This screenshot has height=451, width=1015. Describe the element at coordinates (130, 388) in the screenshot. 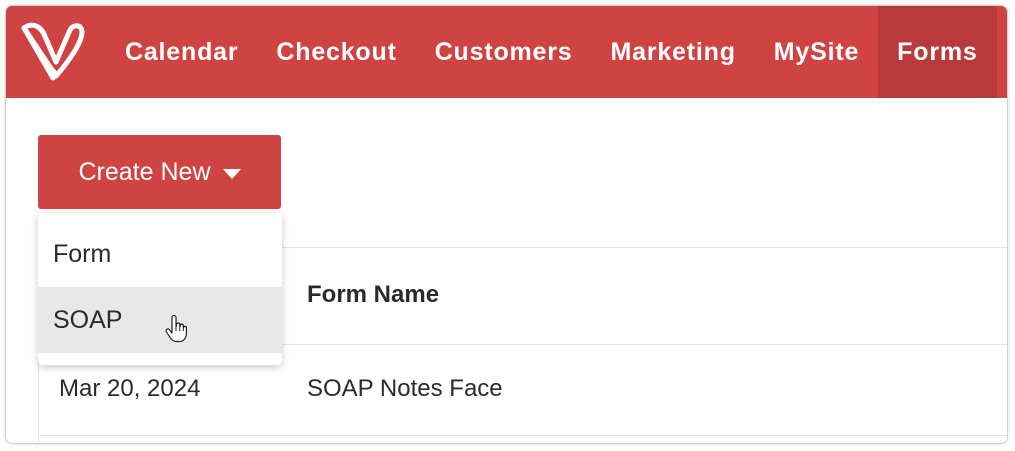

I see `cell-date: Mar 20, 2024` at that location.